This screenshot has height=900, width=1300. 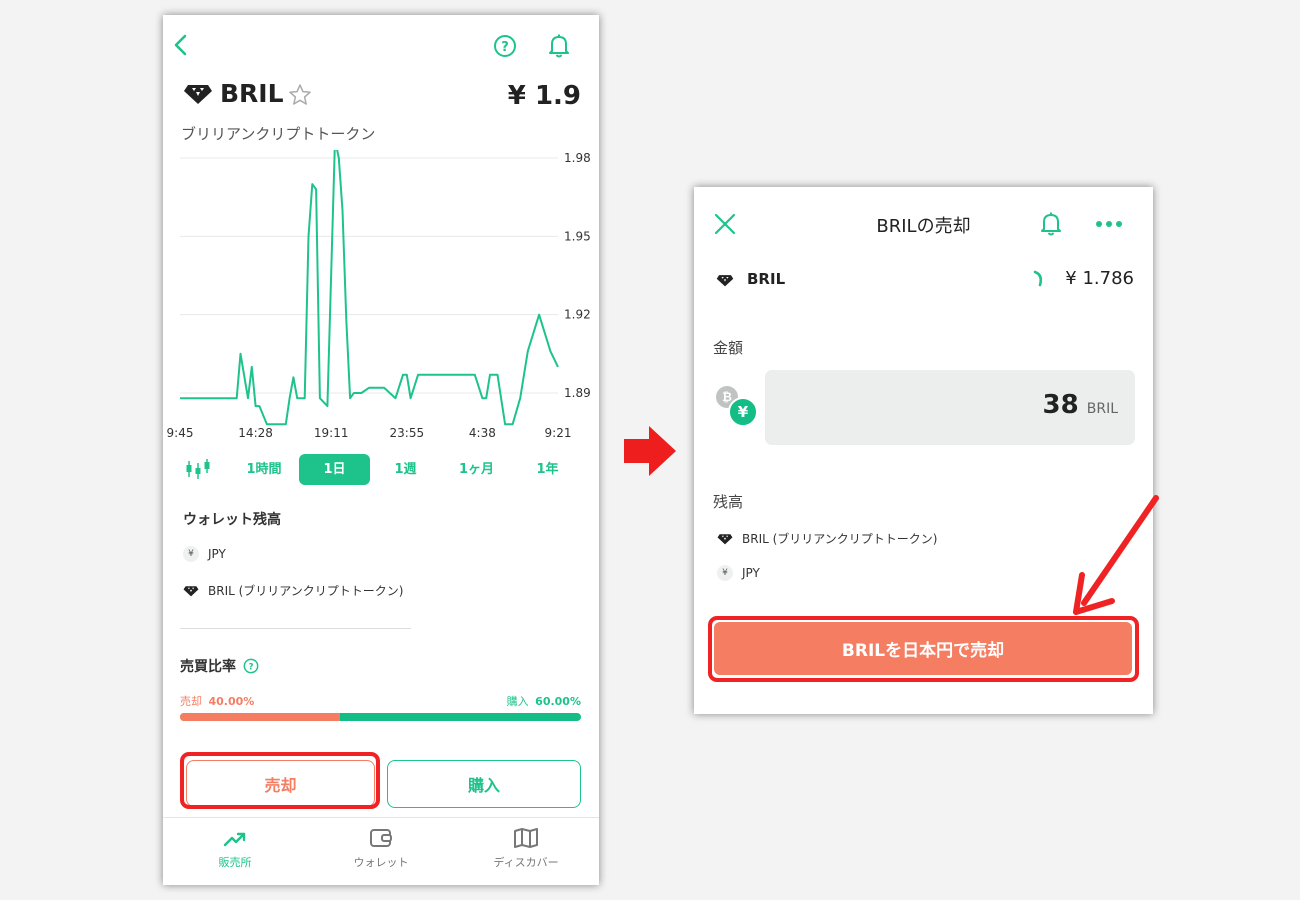 I want to click on y-tick-label: 1.89, so click(x=577, y=393).